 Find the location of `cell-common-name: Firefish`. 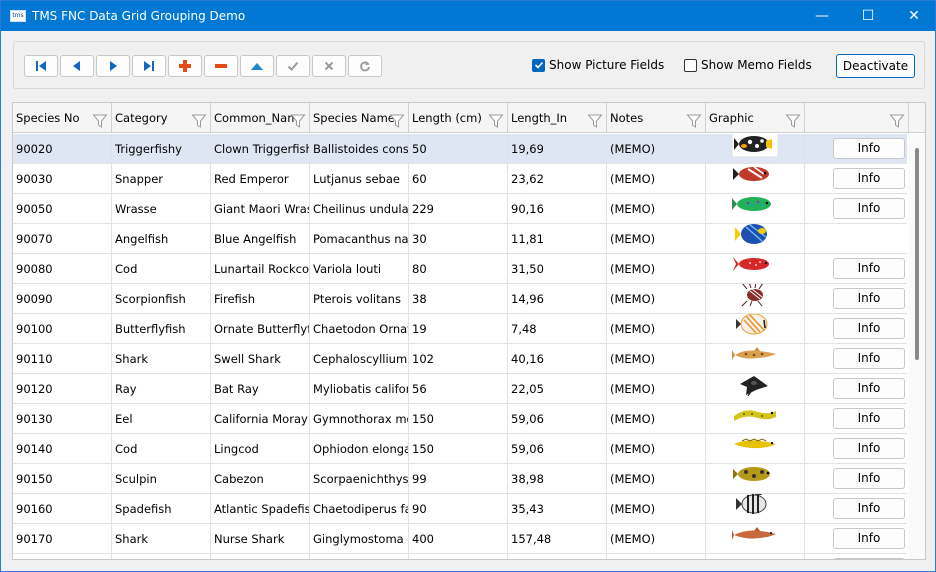

cell-common-name: Firefish is located at coordinates (260, 299).